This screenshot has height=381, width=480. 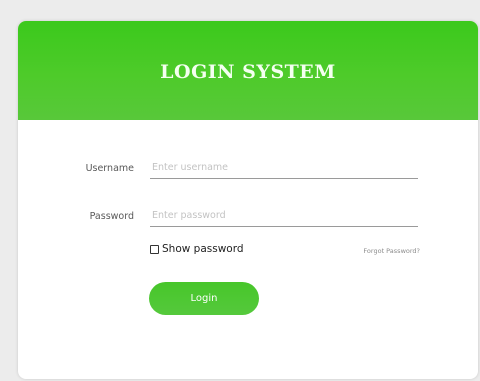 I want to click on show-password-label: Show password, so click(x=203, y=249).